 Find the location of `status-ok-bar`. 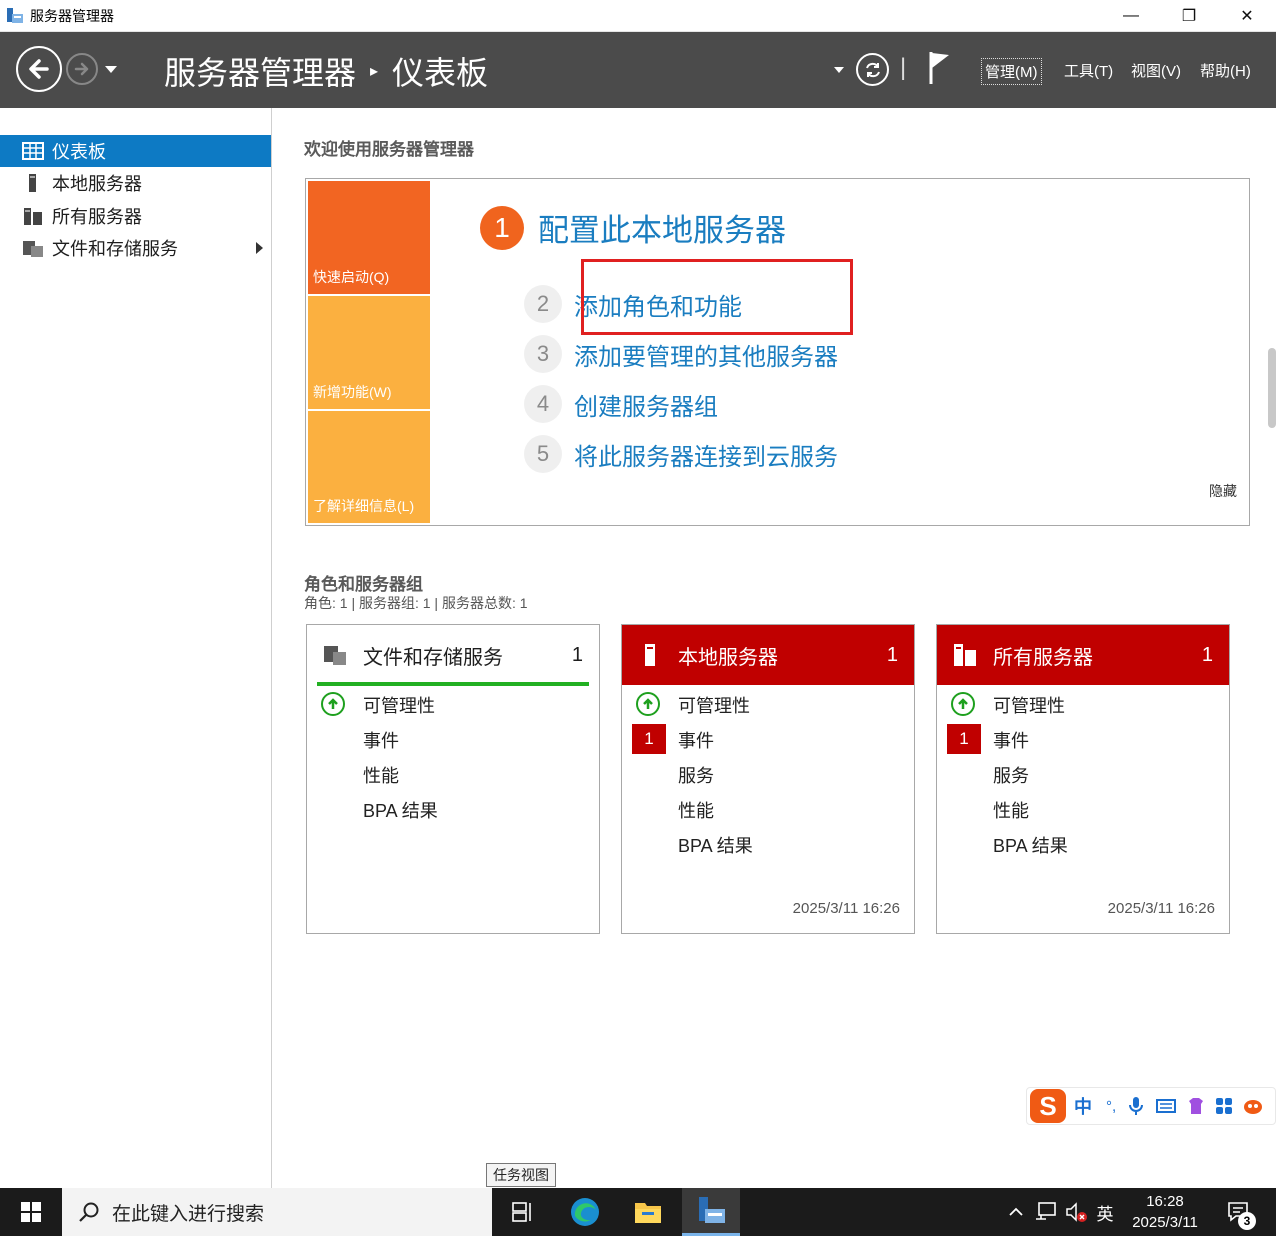

status-ok-bar is located at coordinates (453, 684).